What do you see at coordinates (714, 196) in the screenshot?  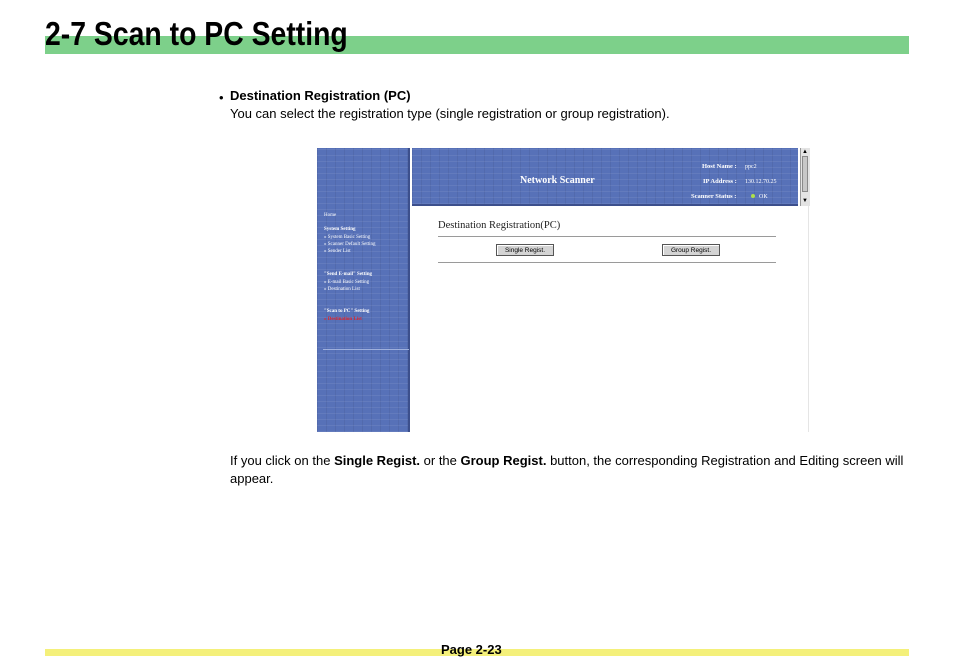 I see `scanner-status-label: Scanner Status :` at bounding box center [714, 196].